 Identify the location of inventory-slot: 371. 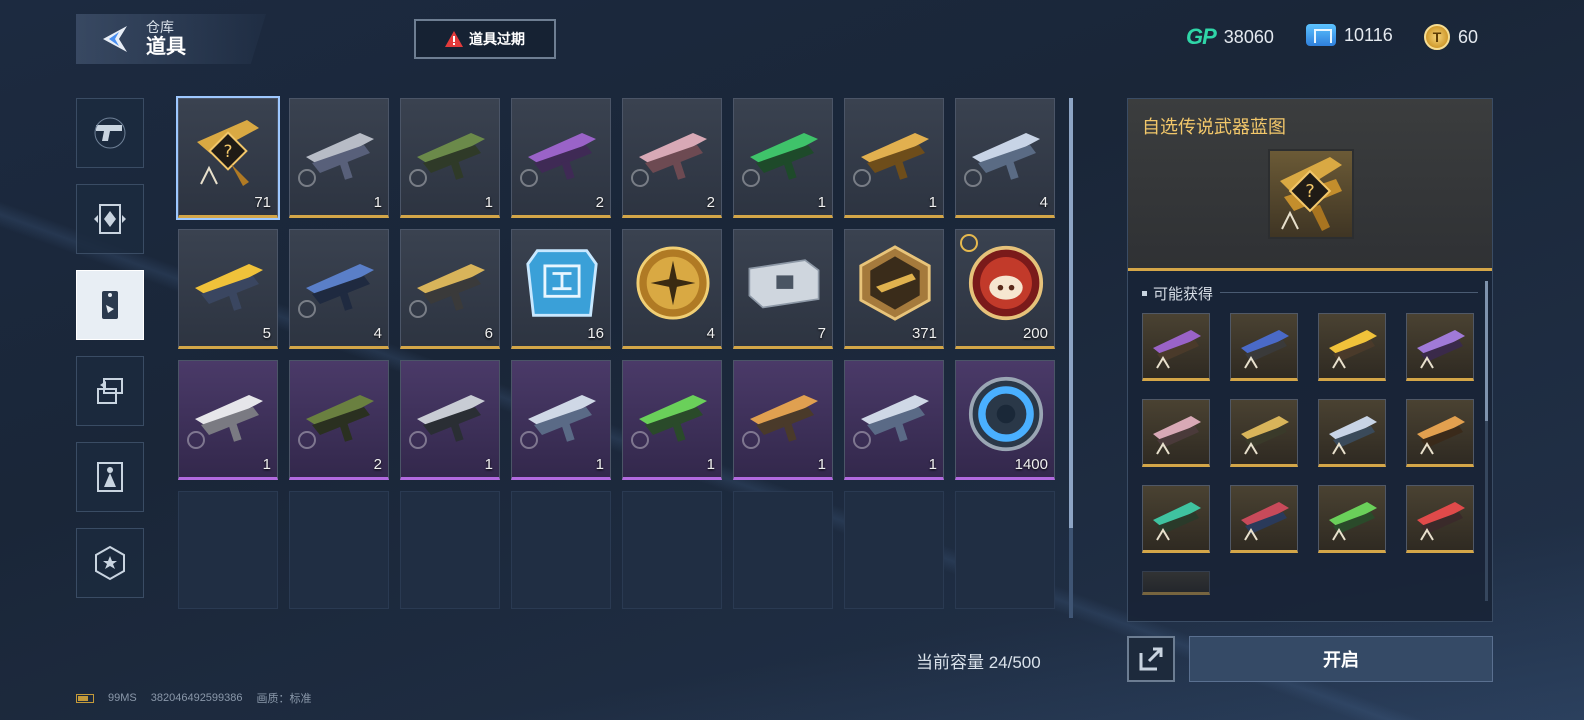
(894, 289).